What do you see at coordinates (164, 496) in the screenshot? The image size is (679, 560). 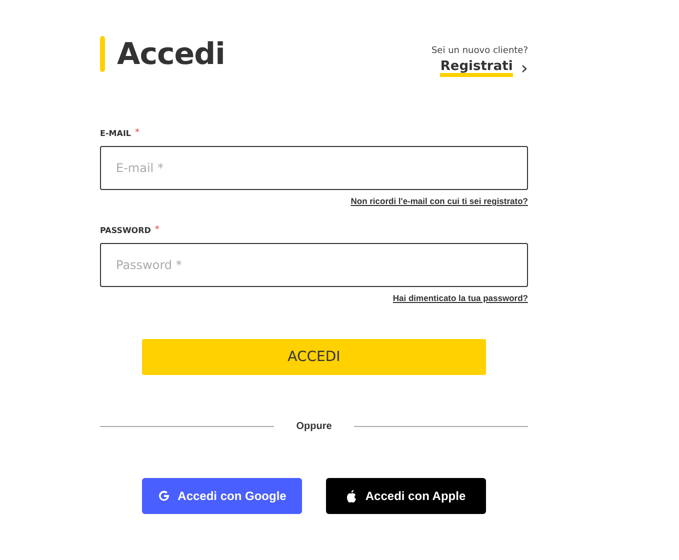 I see `google-icon` at bounding box center [164, 496].